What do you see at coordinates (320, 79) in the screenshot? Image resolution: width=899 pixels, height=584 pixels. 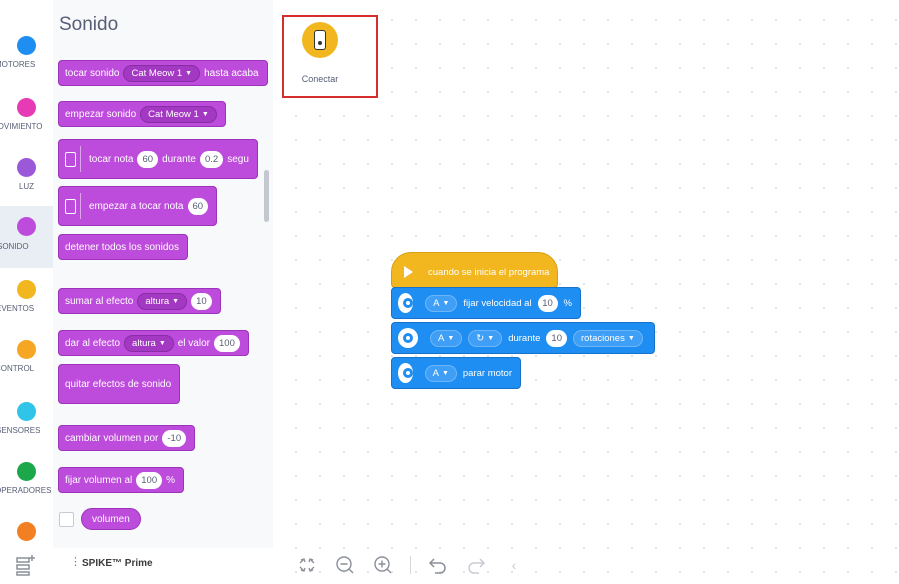 I see `connect-label: Conectar` at bounding box center [320, 79].